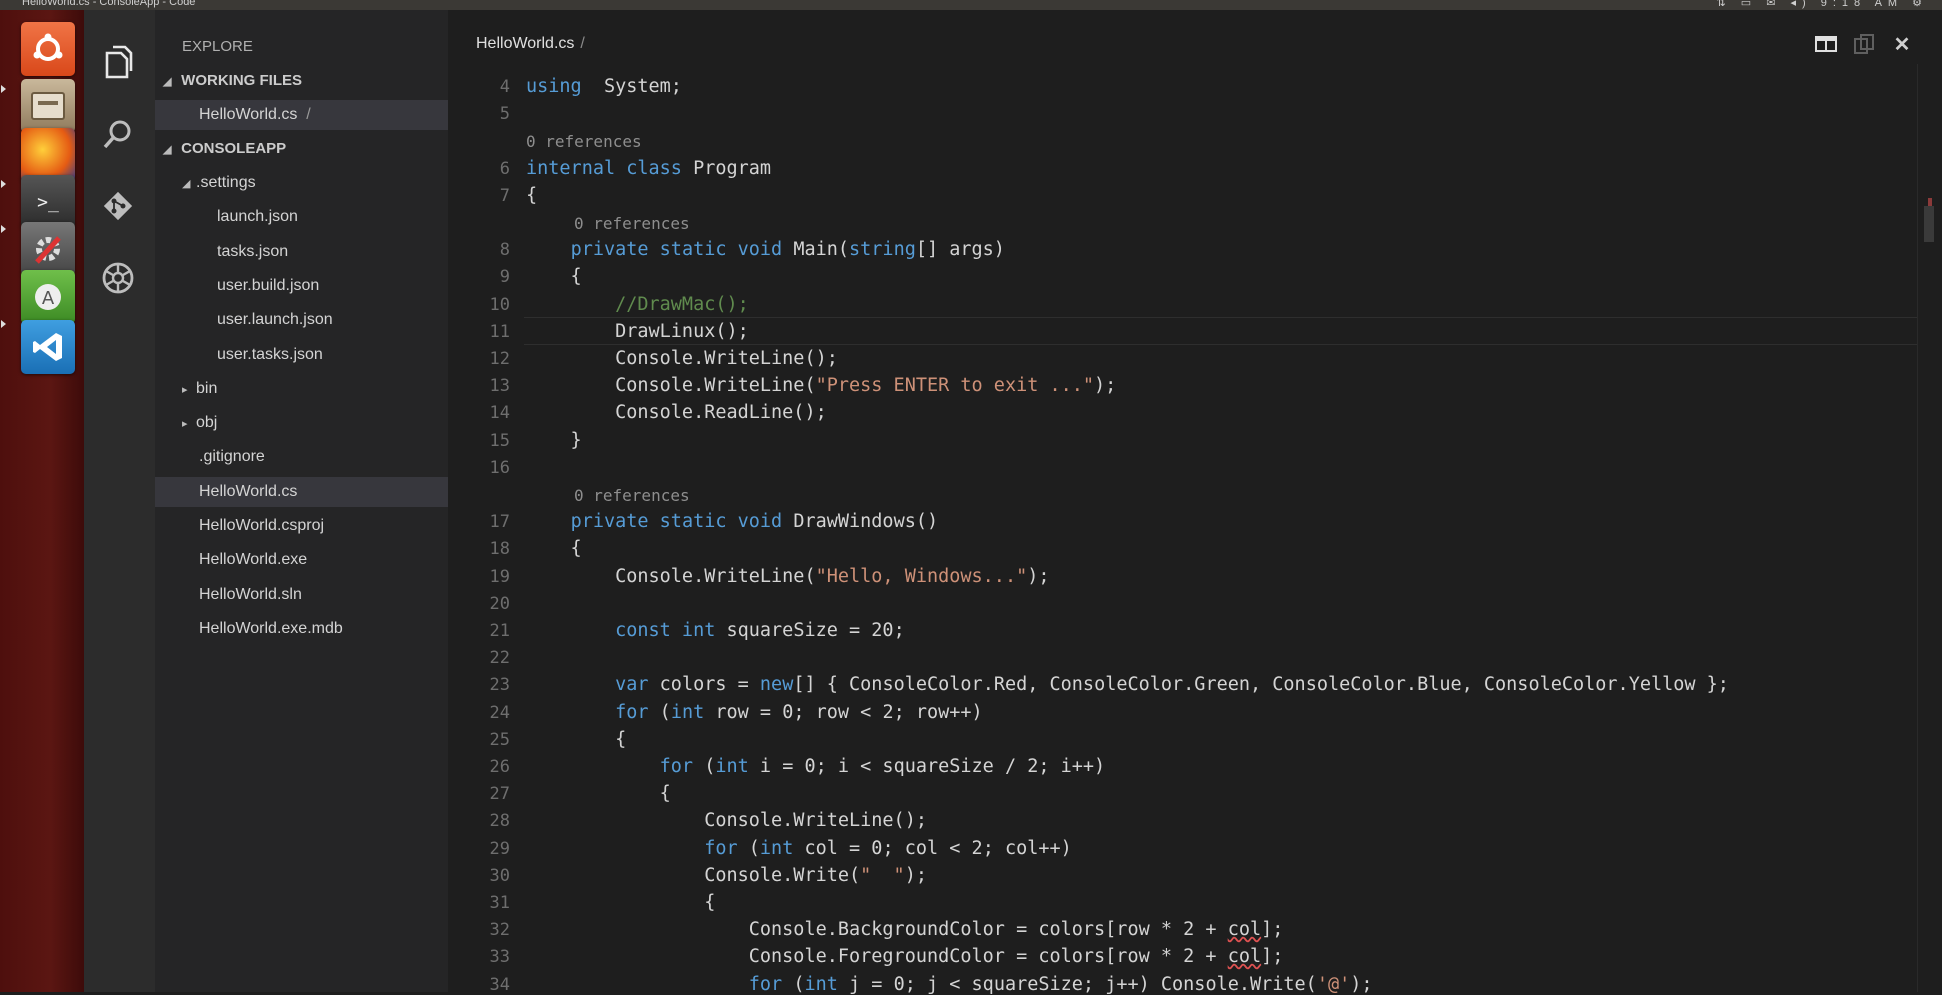  I want to click on working-file-item: HelloWorld.cs /, so click(301, 115).